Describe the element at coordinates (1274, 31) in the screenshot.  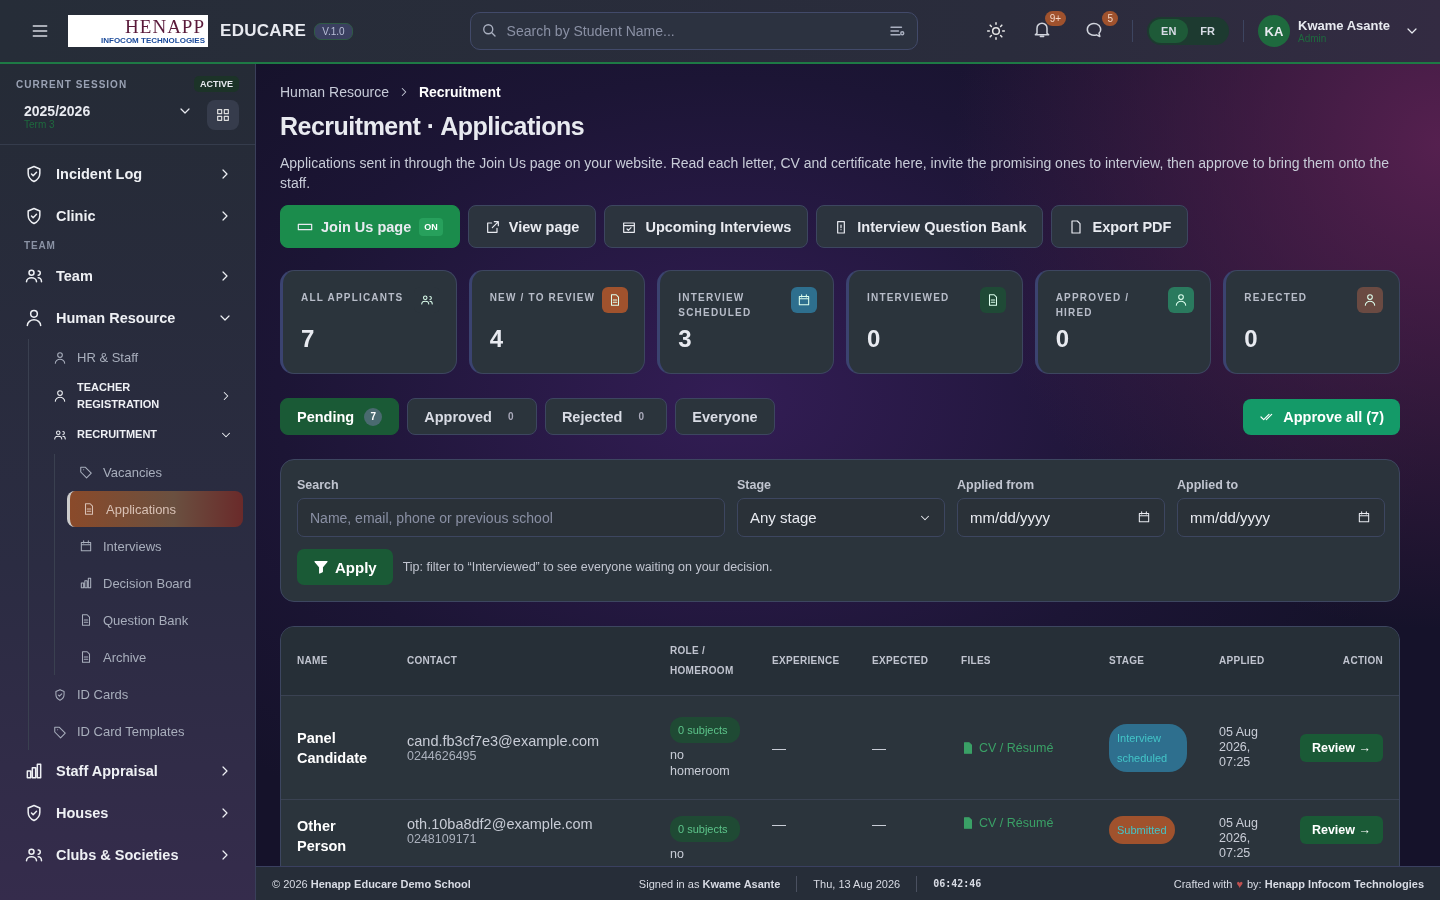
I see `user-avatar: KA` at that location.